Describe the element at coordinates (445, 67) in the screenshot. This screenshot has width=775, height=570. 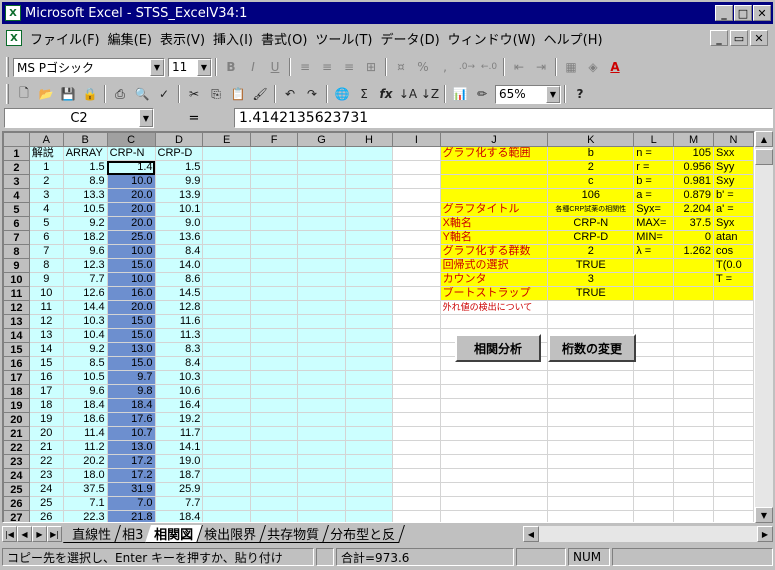
I see `comma-icon: ,` at that location.